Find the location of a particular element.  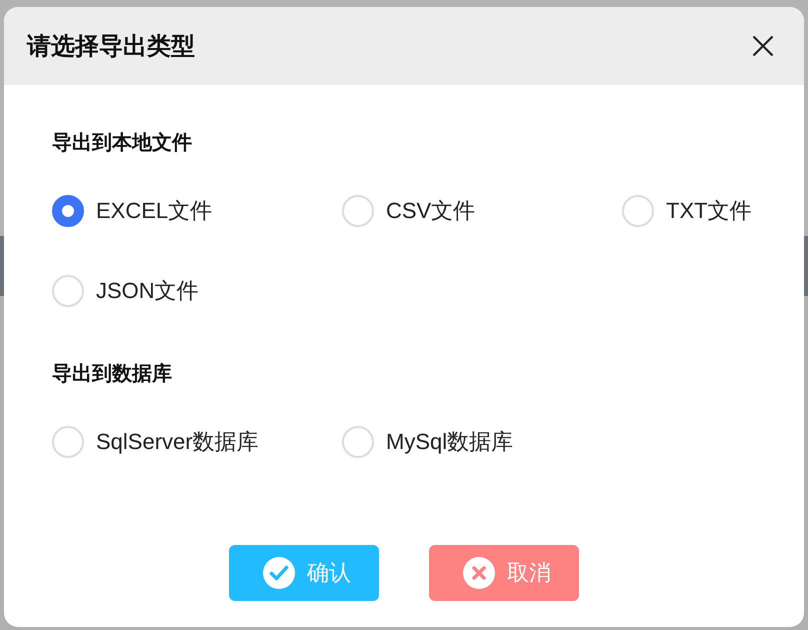

radio-option: TXT文件 is located at coordinates (713, 211).